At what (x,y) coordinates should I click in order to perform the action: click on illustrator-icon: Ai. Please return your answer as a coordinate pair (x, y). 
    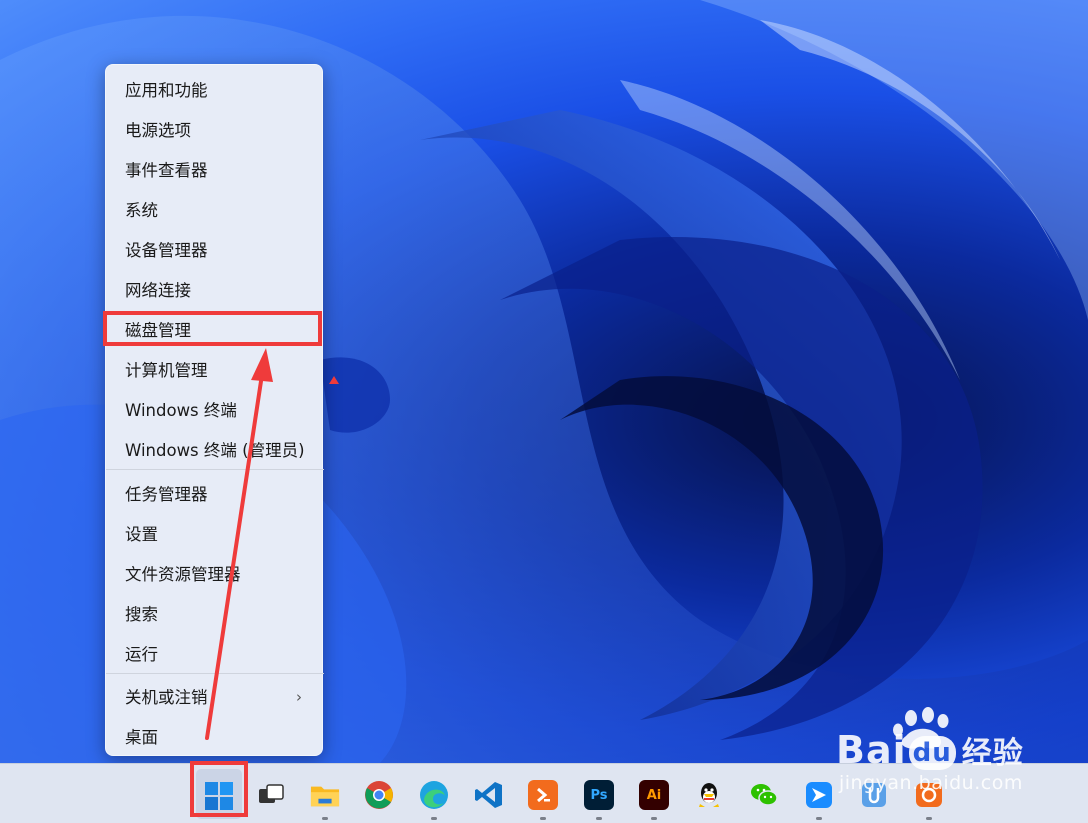
    Looking at the image, I should click on (654, 795).